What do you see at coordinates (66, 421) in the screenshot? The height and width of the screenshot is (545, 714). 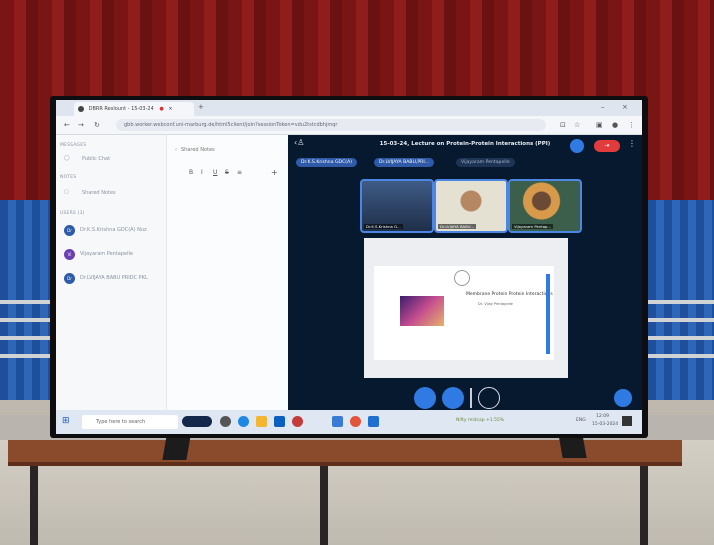 I see `windows-start-icon: ⊞` at bounding box center [66, 421].